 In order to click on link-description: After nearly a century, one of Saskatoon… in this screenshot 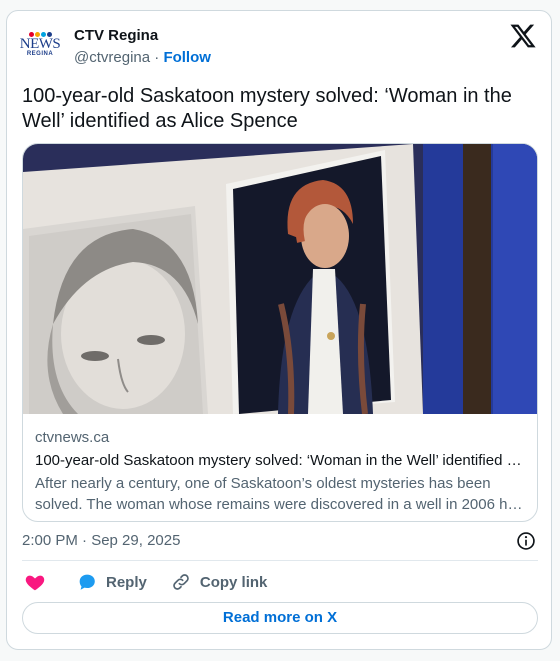, I will do `click(279, 494)`.